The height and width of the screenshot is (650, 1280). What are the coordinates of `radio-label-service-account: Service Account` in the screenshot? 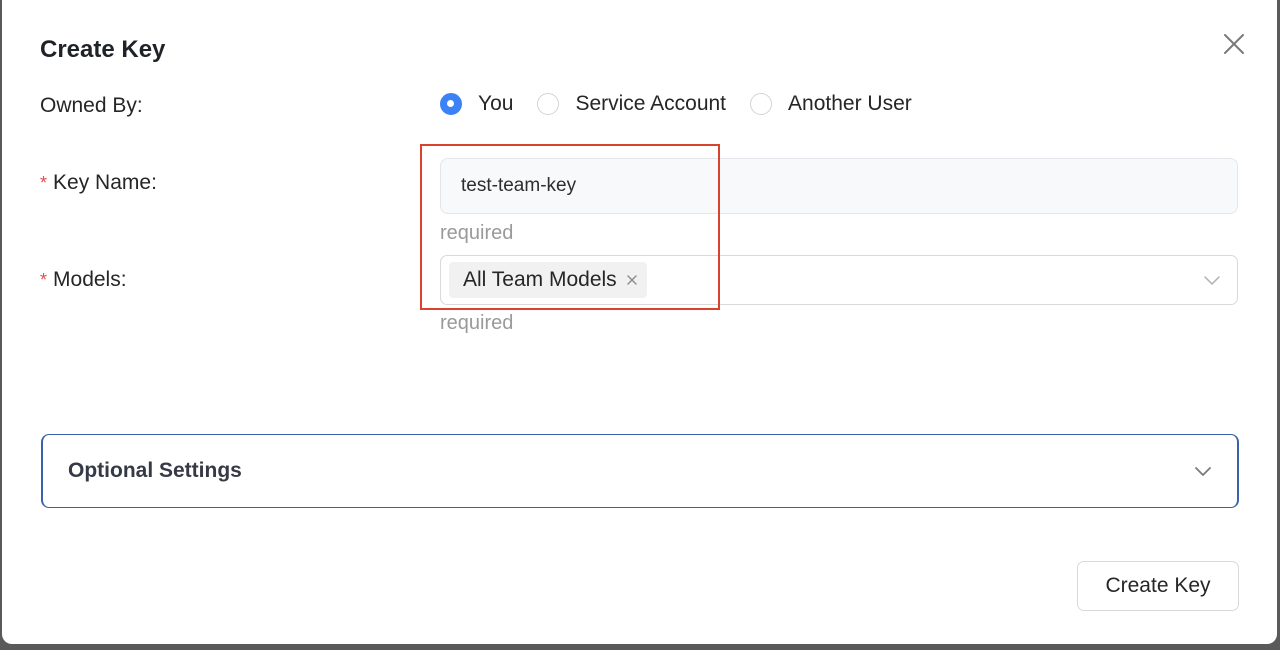 It's located at (651, 103).